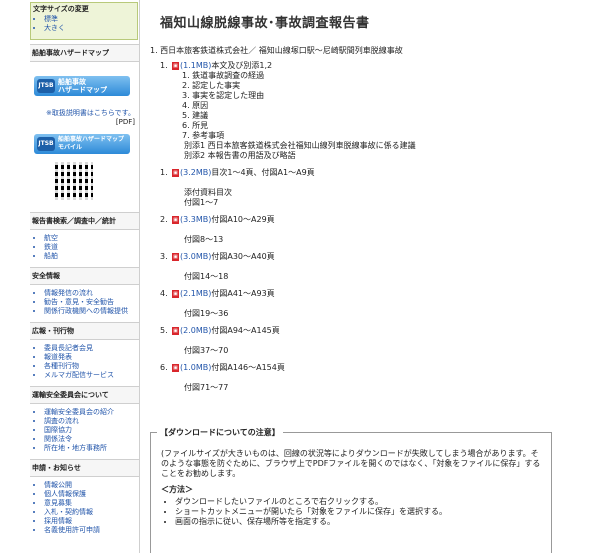  What do you see at coordinates (195, 330) in the screenshot?
I see `pdf-size-link: (2.0MB)` at bounding box center [195, 330].